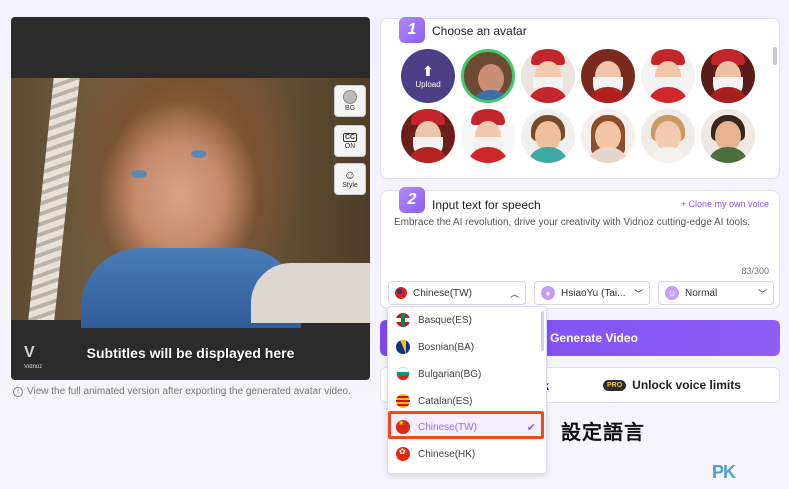 This screenshot has height=489, width=789. What do you see at coordinates (199, 154) in the screenshot?
I see `eye-right` at bounding box center [199, 154].